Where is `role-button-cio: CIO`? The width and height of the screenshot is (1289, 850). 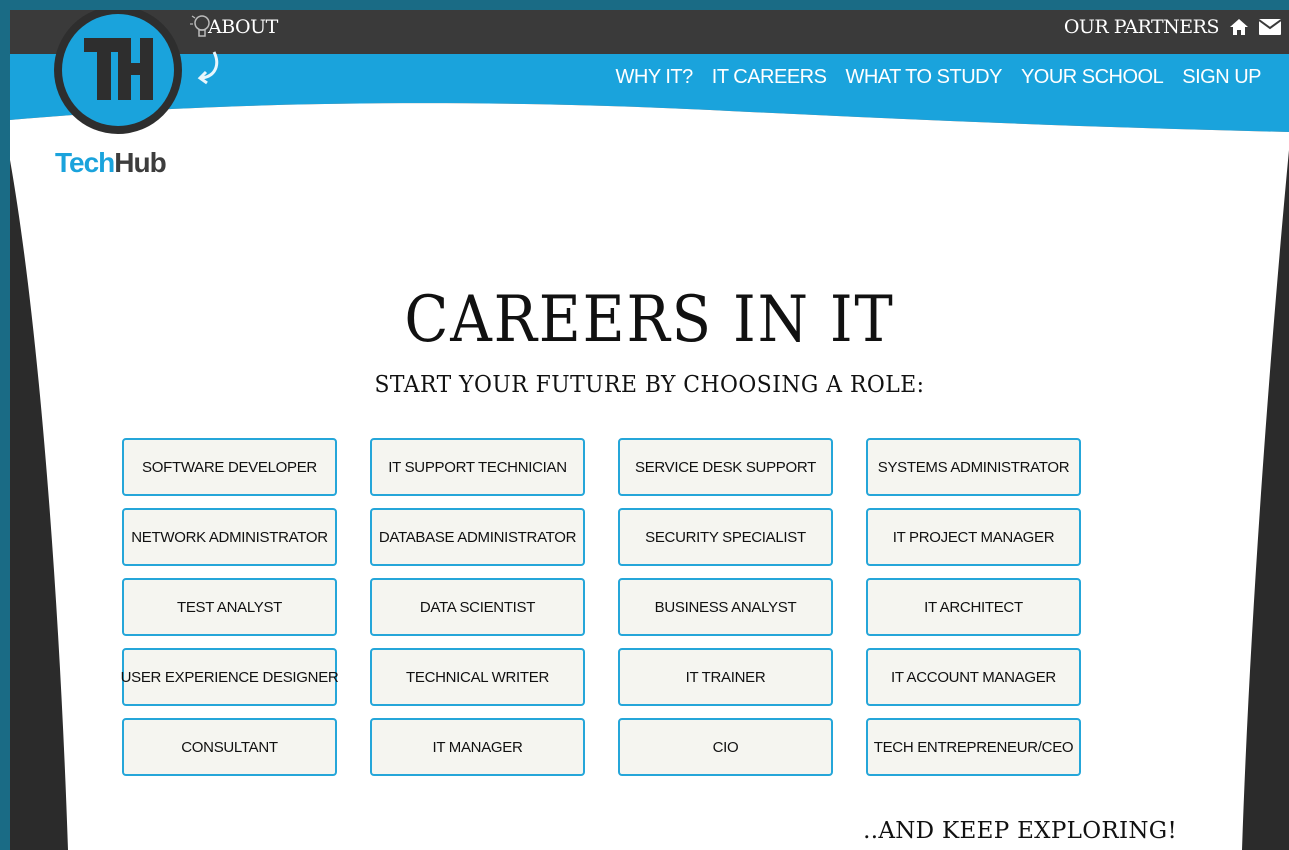
role-button-cio: CIO is located at coordinates (725, 747).